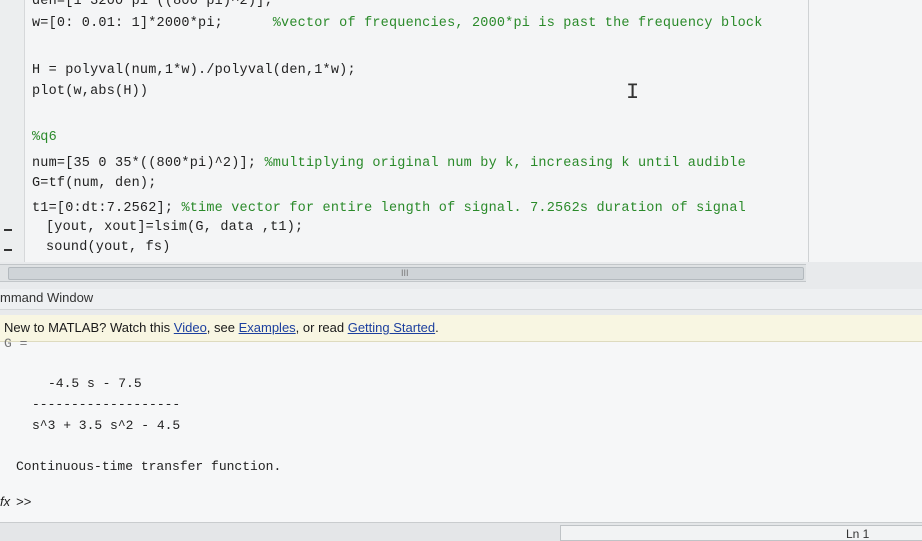  What do you see at coordinates (149, 466) in the screenshot?
I see `output-description: Continuous-time transfer function.` at bounding box center [149, 466].